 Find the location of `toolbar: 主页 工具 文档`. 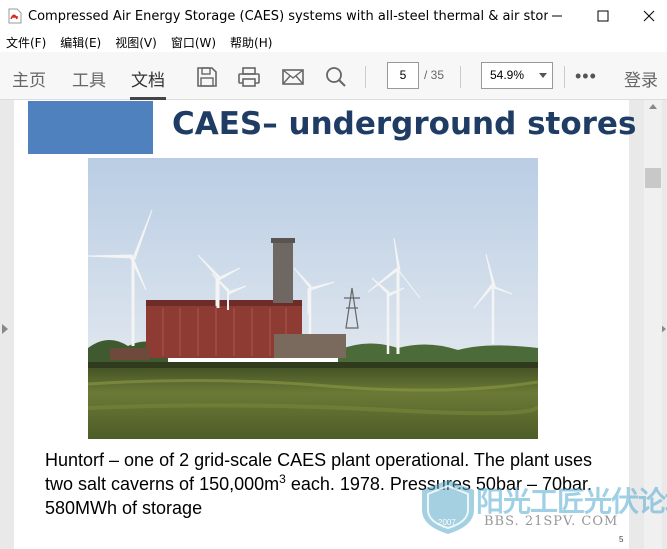

toolbar: 主页 工具 文档 is located at coordinates (333, 76).